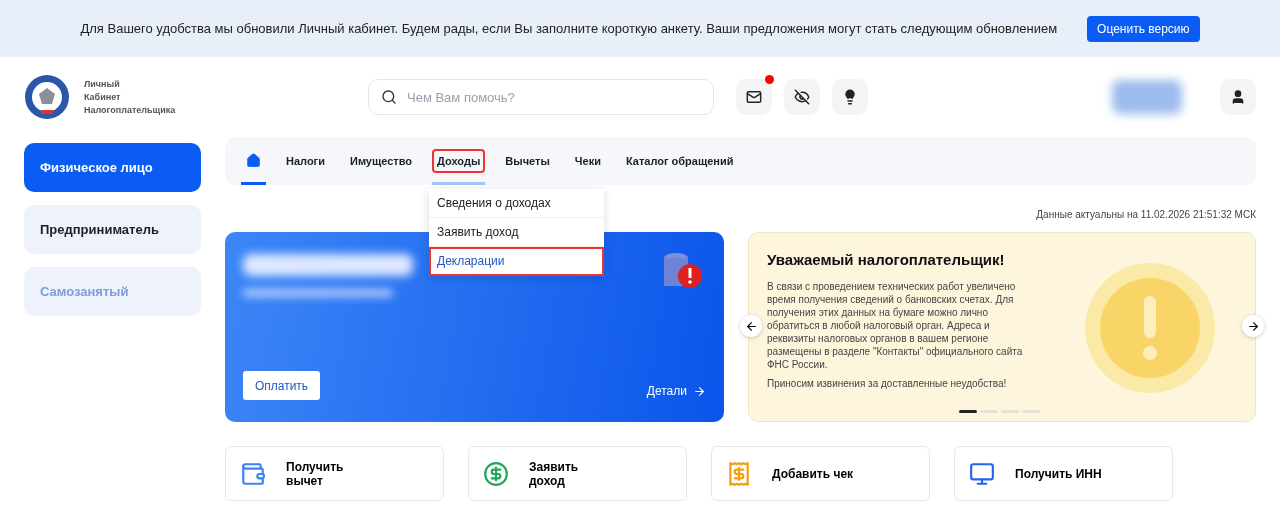 The width and height of the screenshot is (1280, 531). I want to click on nav-tab: Налоги, so click(305, 161).